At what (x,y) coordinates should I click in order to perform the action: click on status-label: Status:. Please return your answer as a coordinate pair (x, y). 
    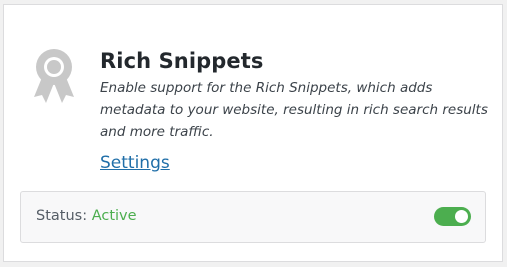
    Looking at the image, I should click on (62, 216).